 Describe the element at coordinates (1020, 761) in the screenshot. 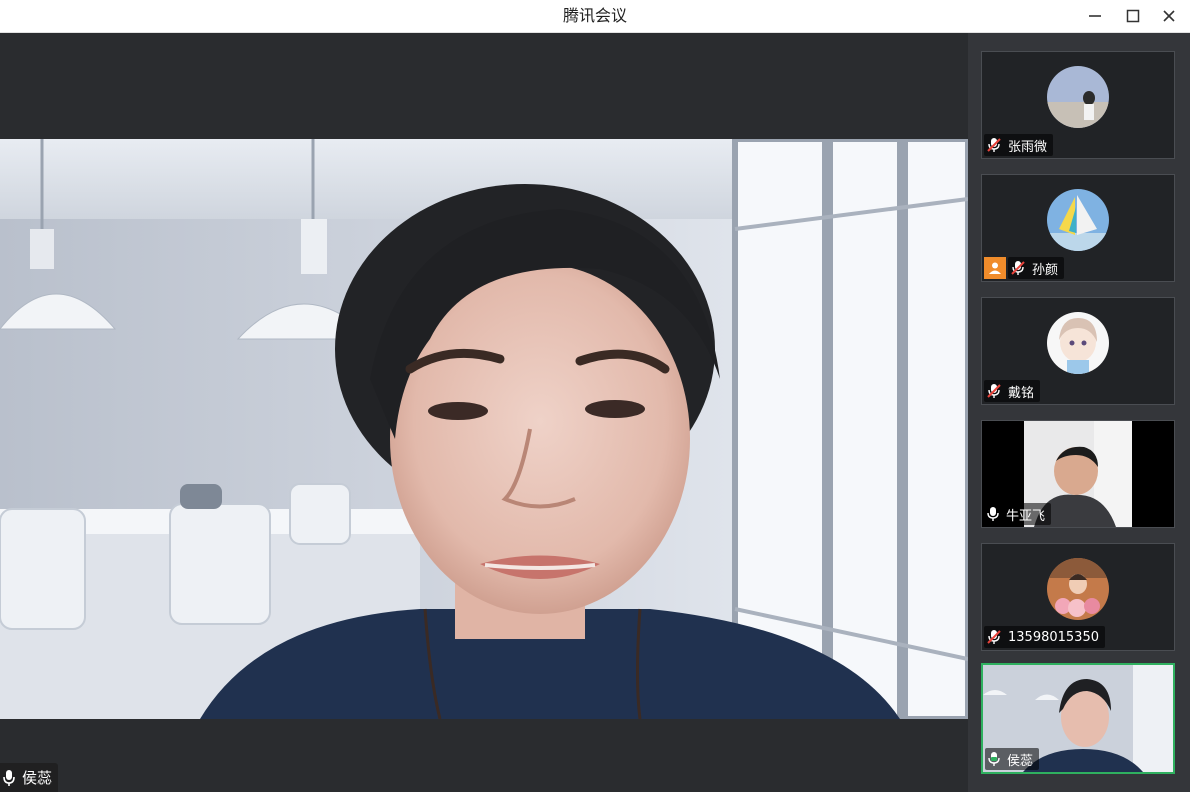

I see `participant-name: 侯蕊` at that location.